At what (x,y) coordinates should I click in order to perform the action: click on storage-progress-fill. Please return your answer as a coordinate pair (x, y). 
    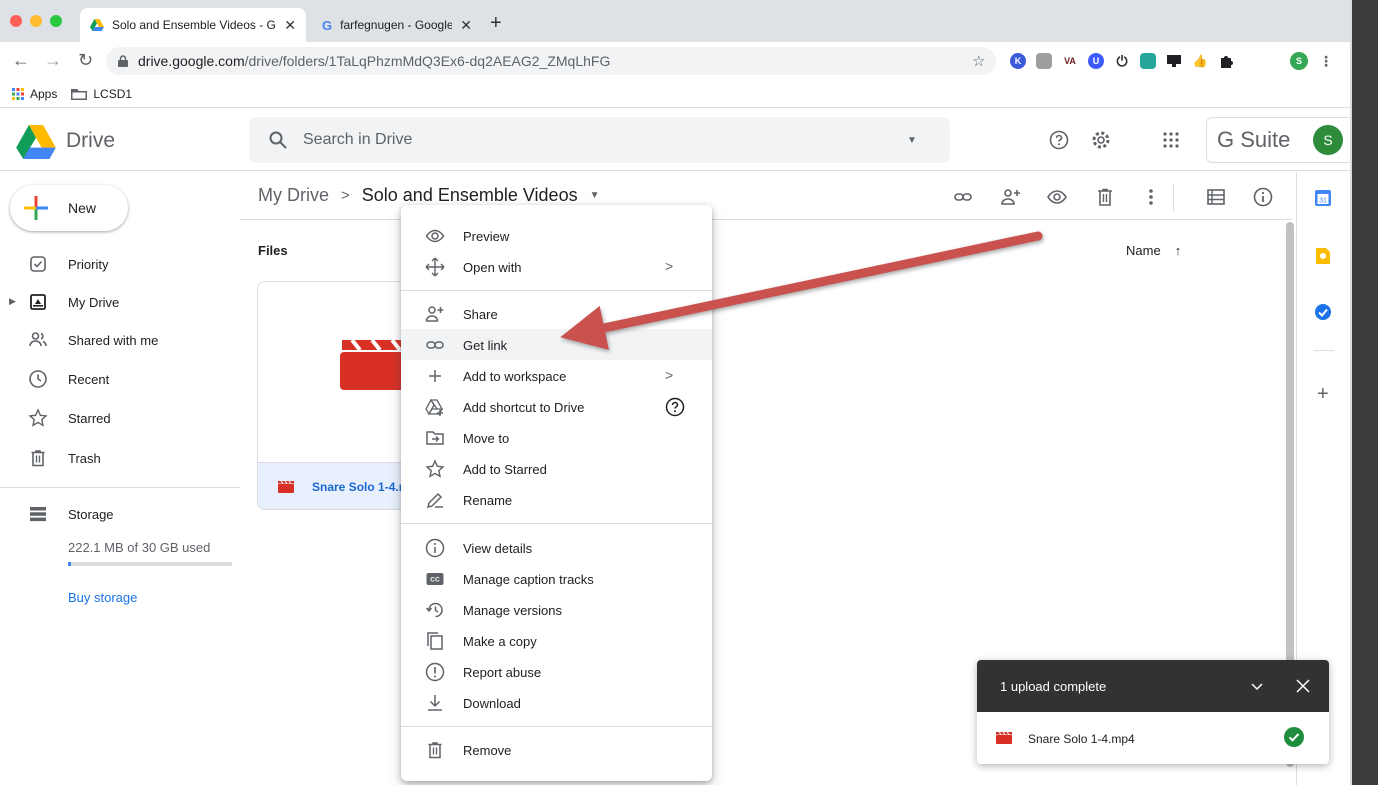
    Looking at the image, I should click on (70, 564).